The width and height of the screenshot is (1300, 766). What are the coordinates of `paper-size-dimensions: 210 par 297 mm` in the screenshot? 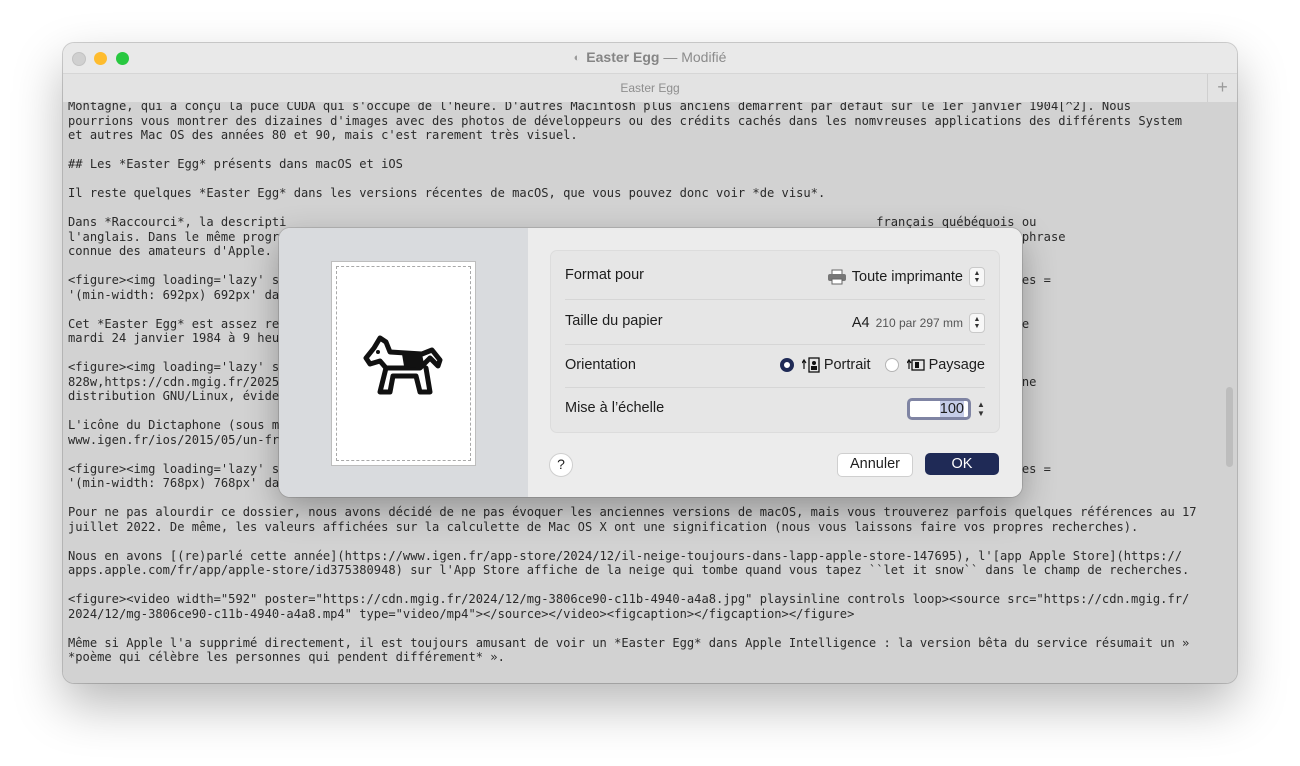 It's located at (919, 323).